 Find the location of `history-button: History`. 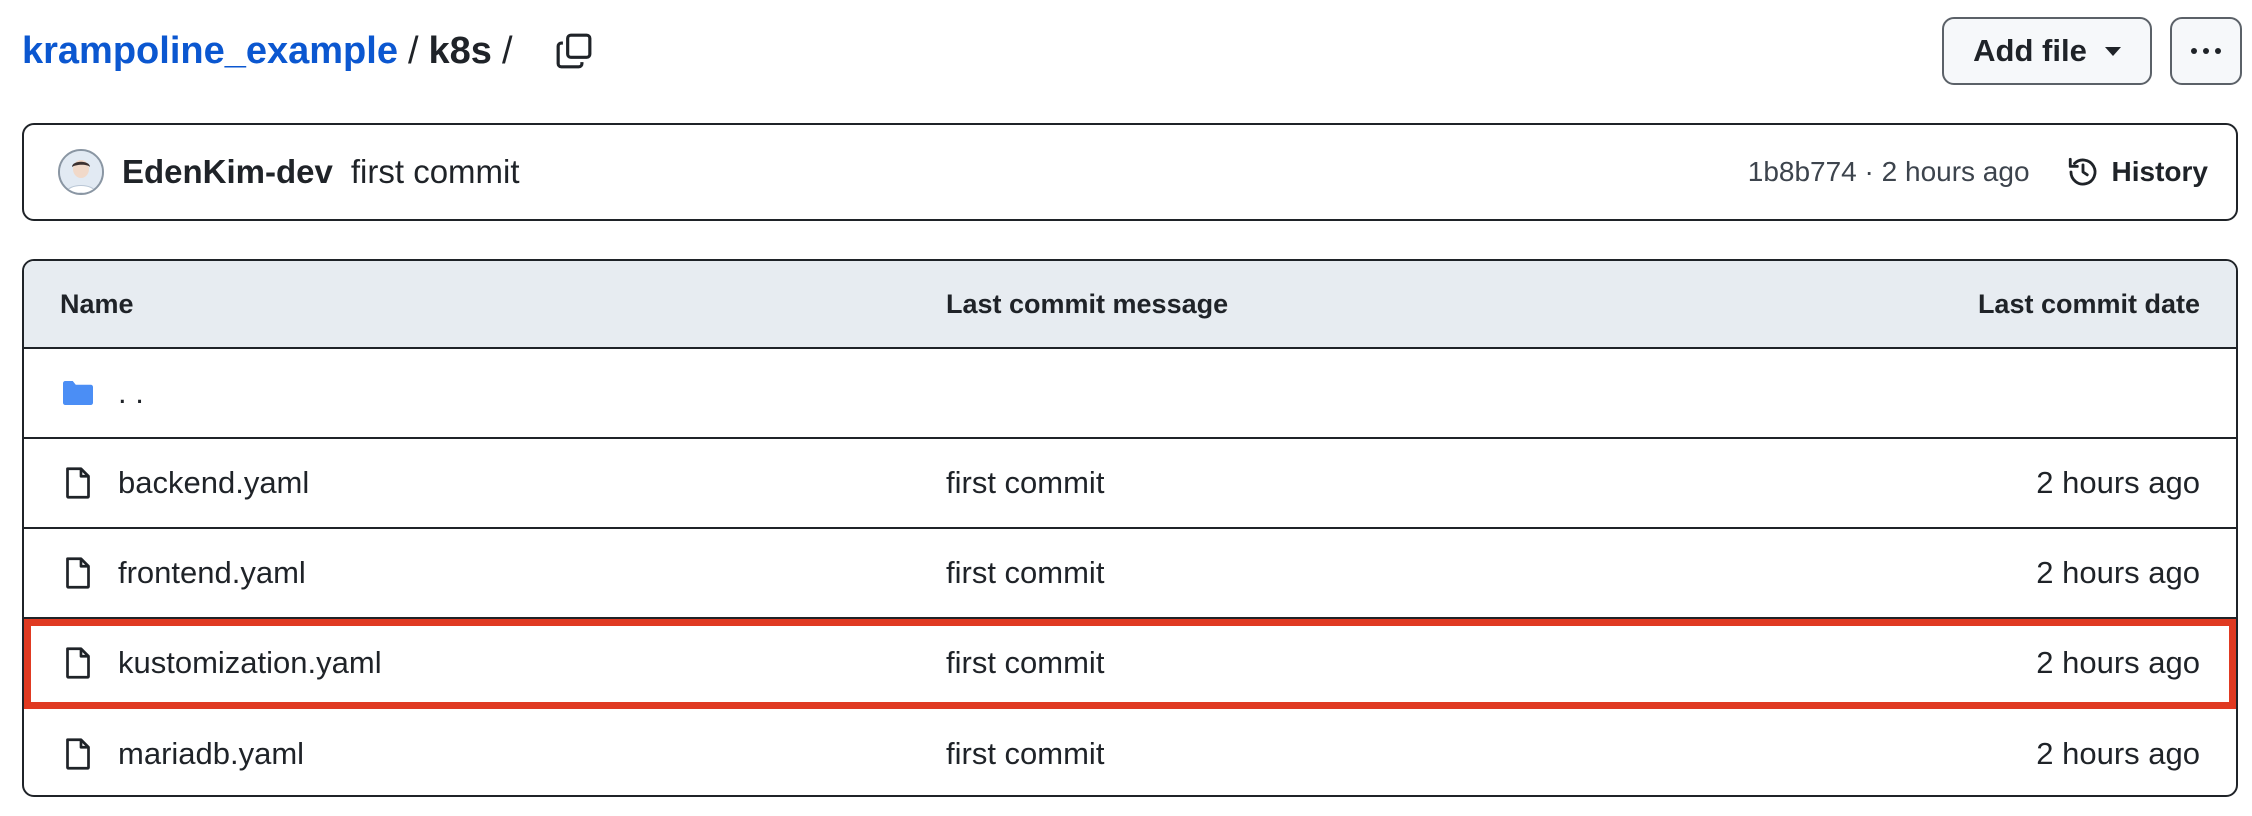

history-button: History is located at coordinates (2137, 172).